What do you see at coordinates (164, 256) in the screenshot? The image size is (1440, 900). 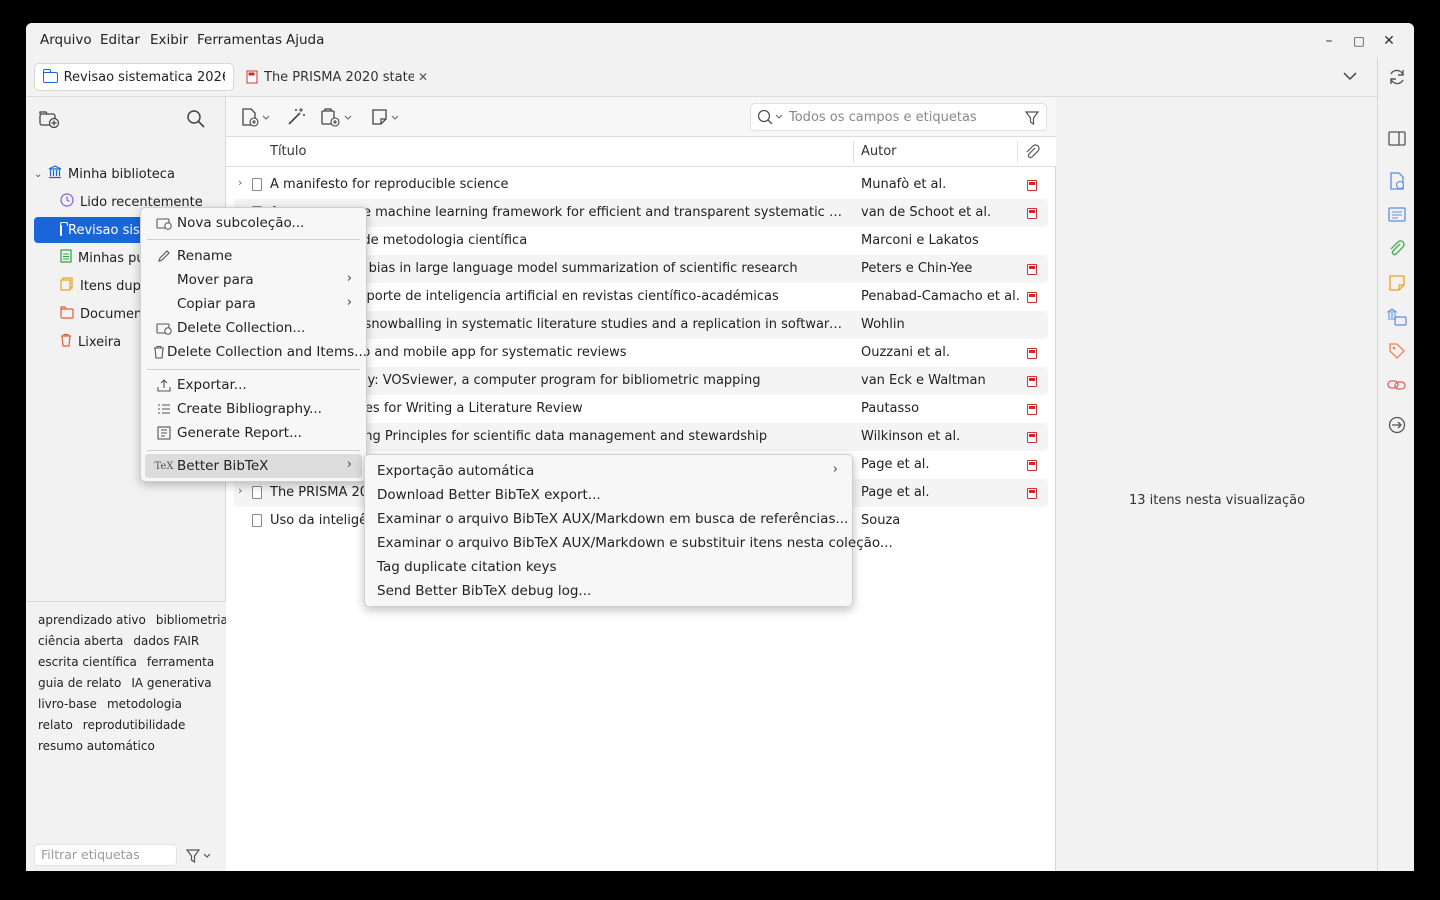 I see `pencil-icon` at bounding box center [164, 256].